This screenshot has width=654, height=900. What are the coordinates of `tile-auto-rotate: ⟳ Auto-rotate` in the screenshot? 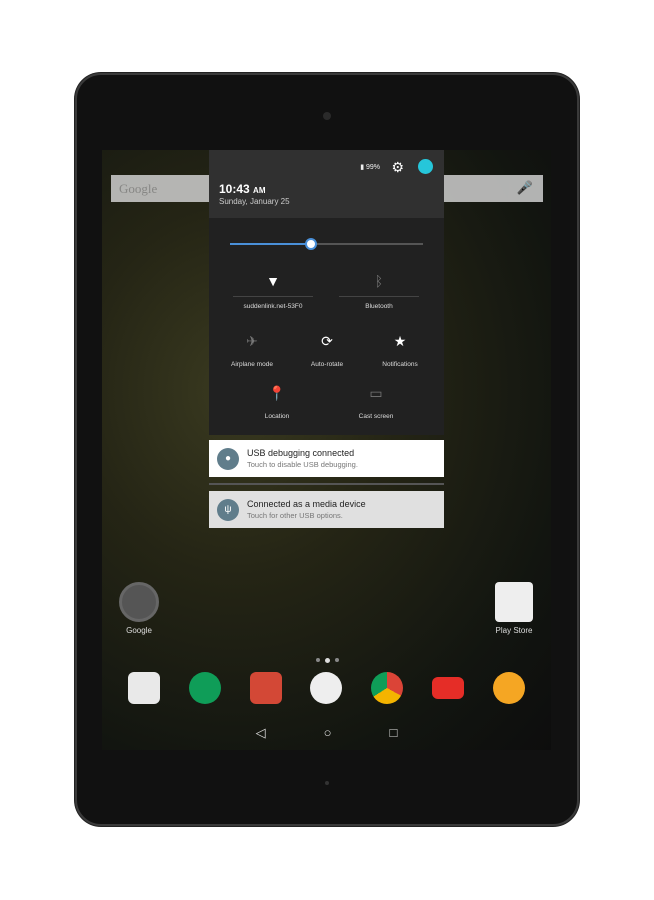 It's located at (327, 350).